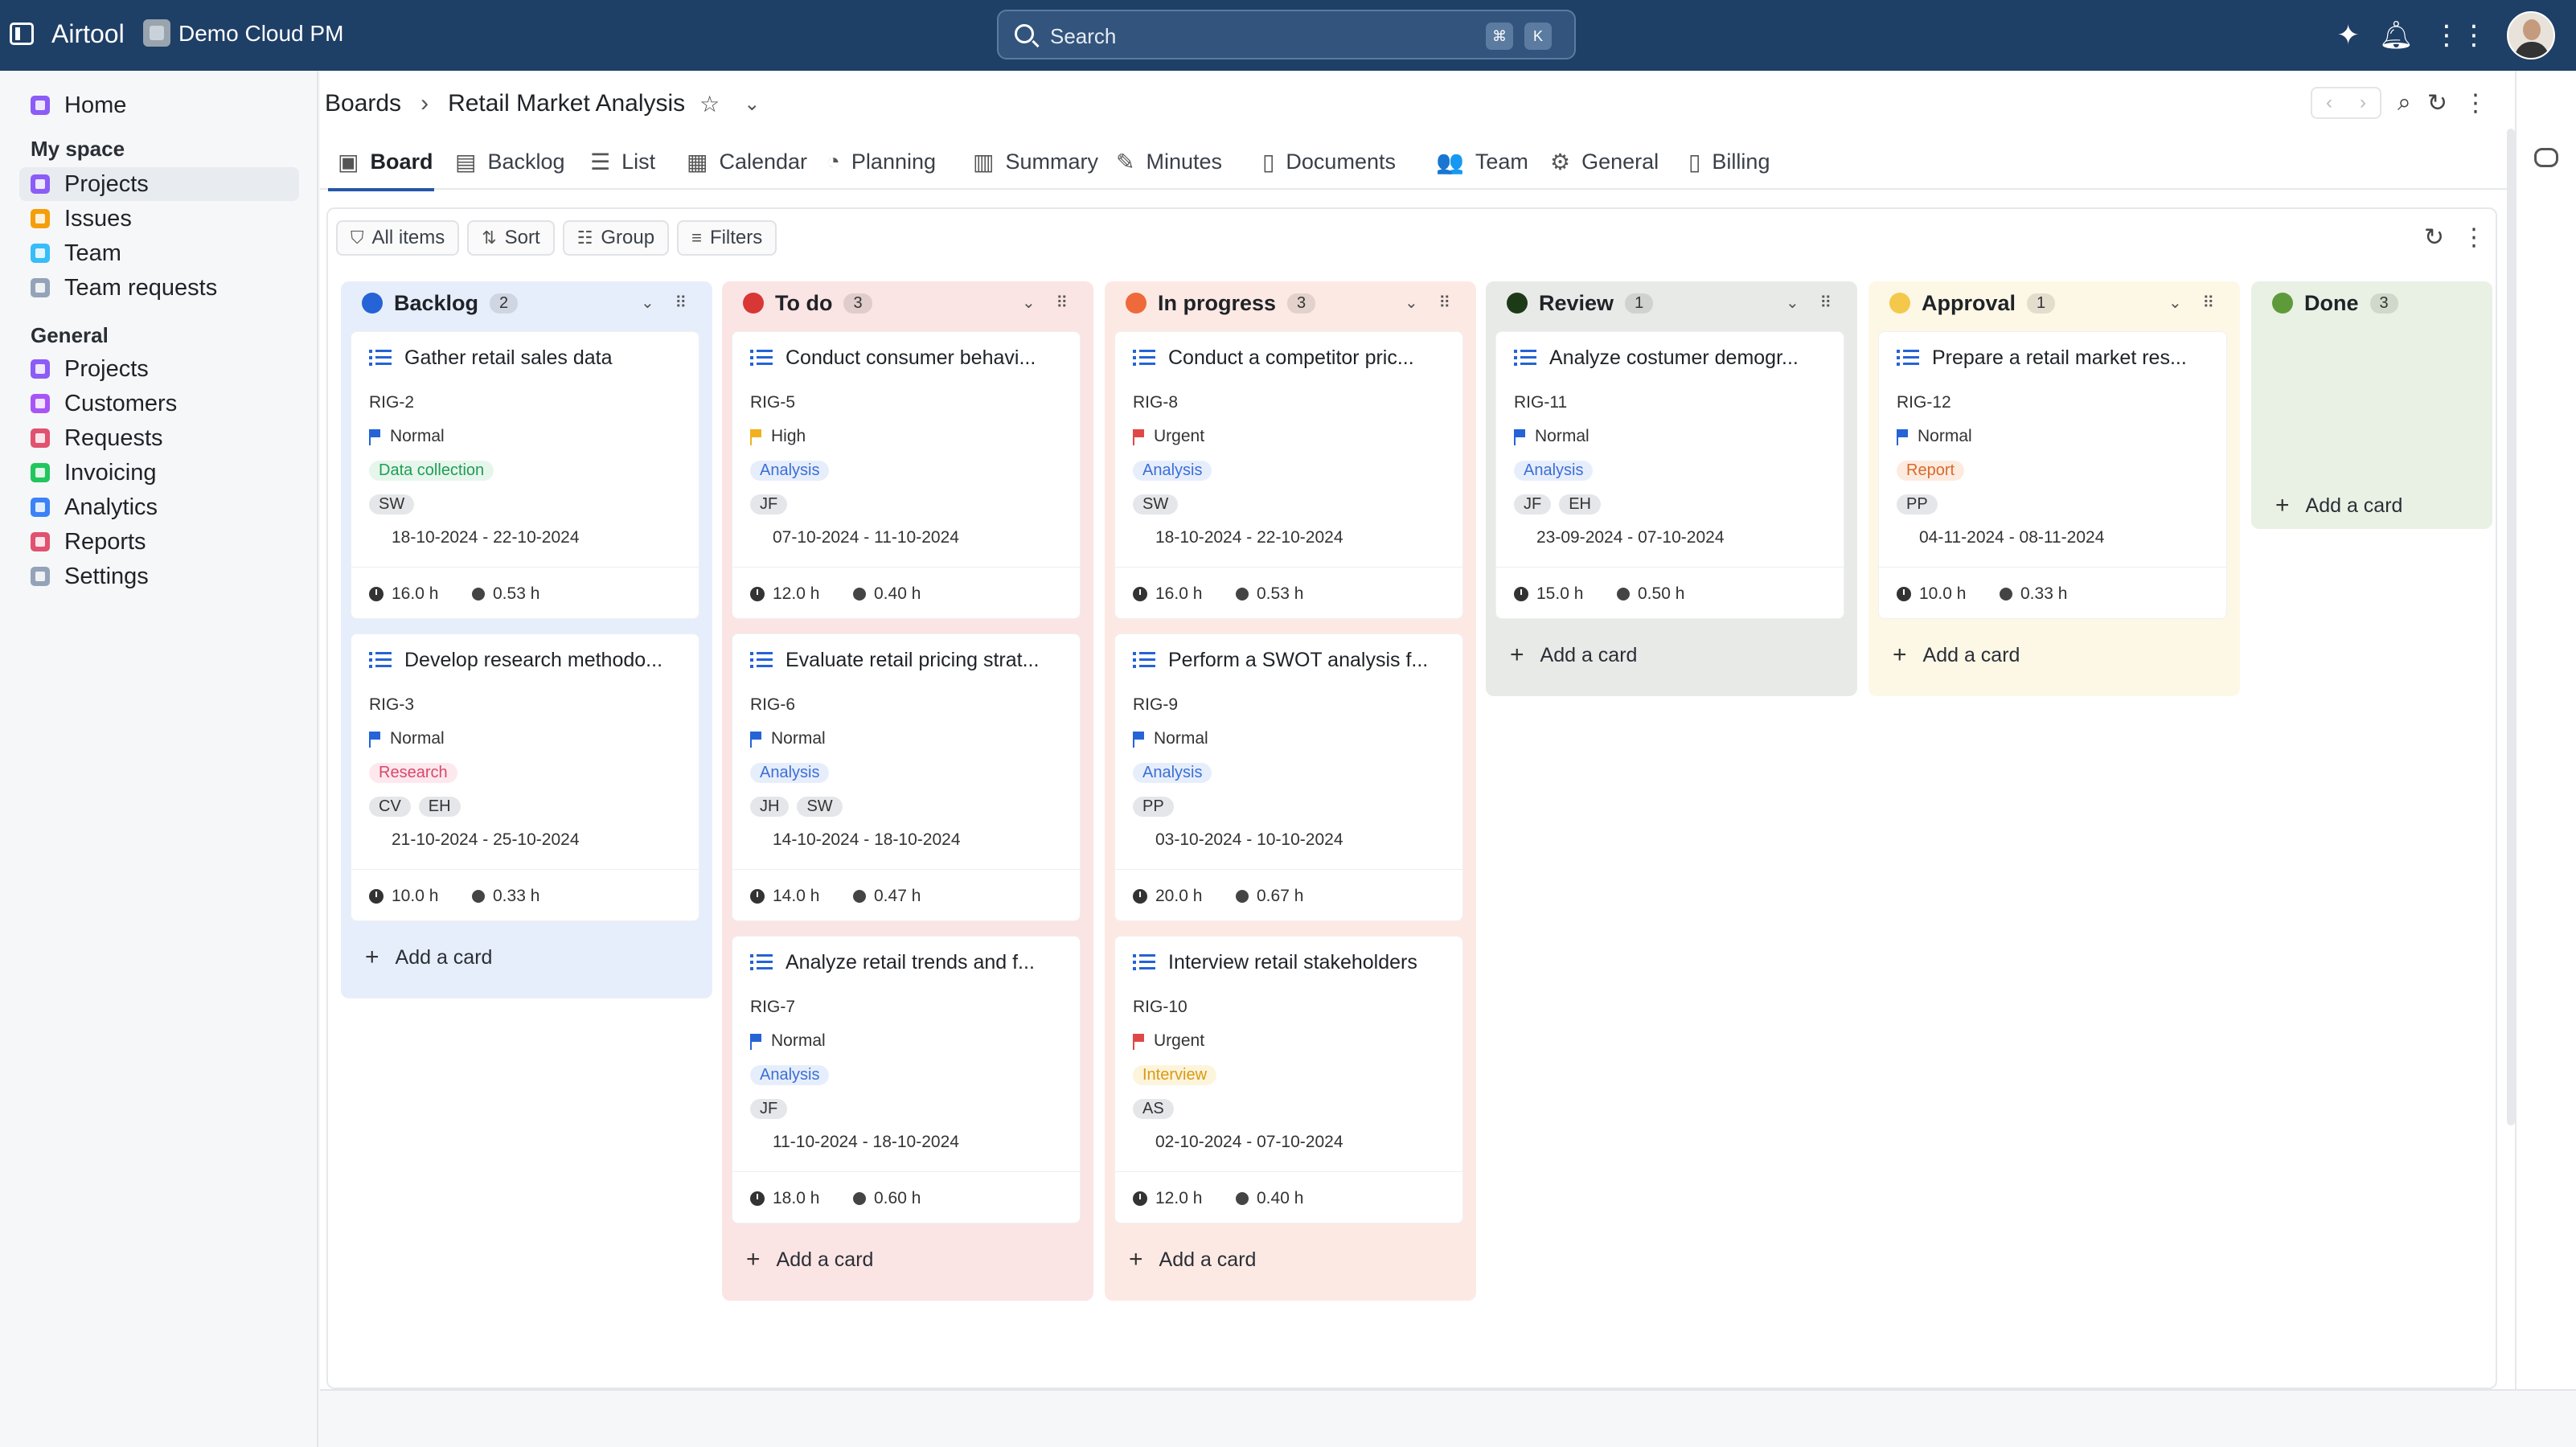  Describe the element at coordinates (511, 238) in the screenshot. I see `sort-button: ⇅ Sort` at that location.